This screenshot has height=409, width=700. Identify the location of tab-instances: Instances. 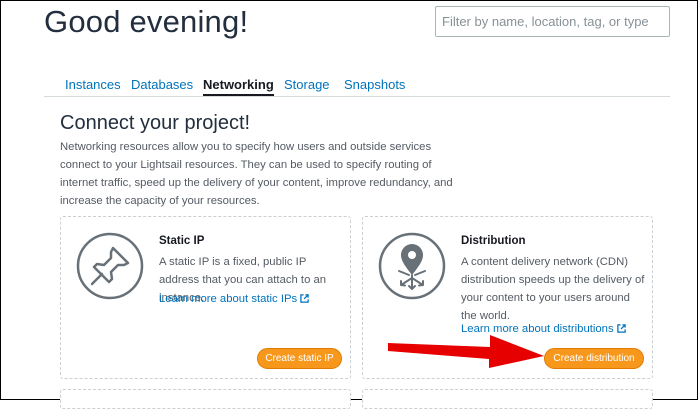
(93, 84).